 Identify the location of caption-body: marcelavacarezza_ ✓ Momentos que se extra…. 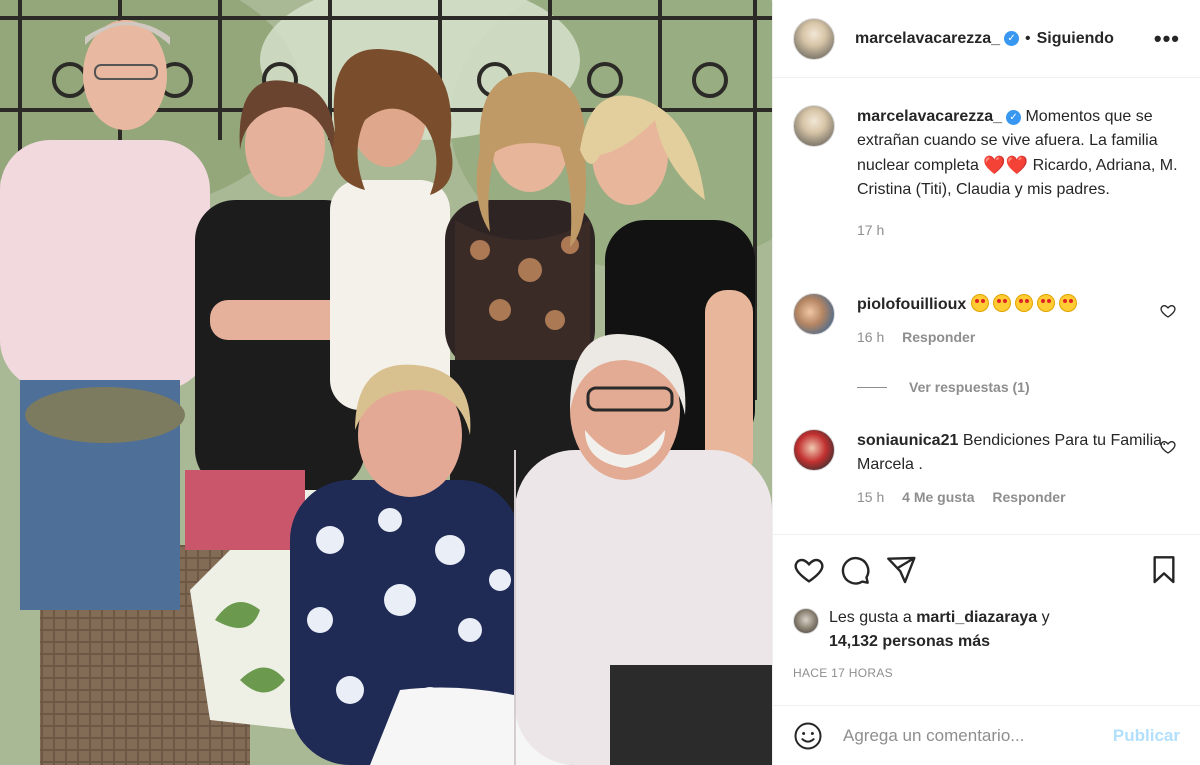
(1018, 171).